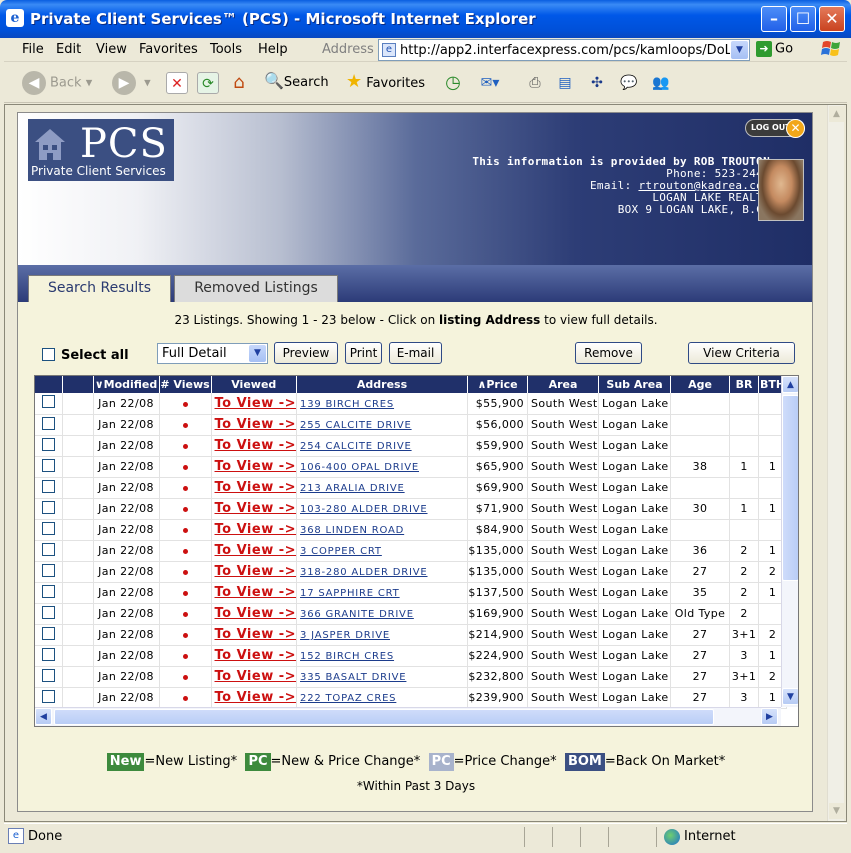 Image resolution: width=851 pixels, height=853 pixels. Describe the element at coordinates (635, 384) in the screenshot. I see `col-subarea: Sub Area` at that location.